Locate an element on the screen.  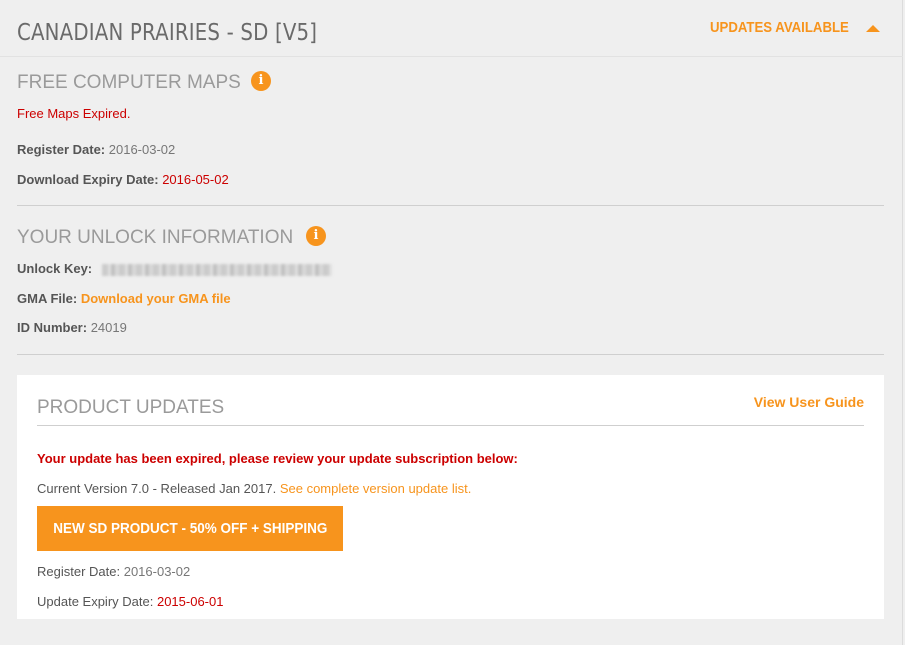
update-expiry-row: Update Expiry Date: 2015-06-01 is located at coordinates (130, 601).